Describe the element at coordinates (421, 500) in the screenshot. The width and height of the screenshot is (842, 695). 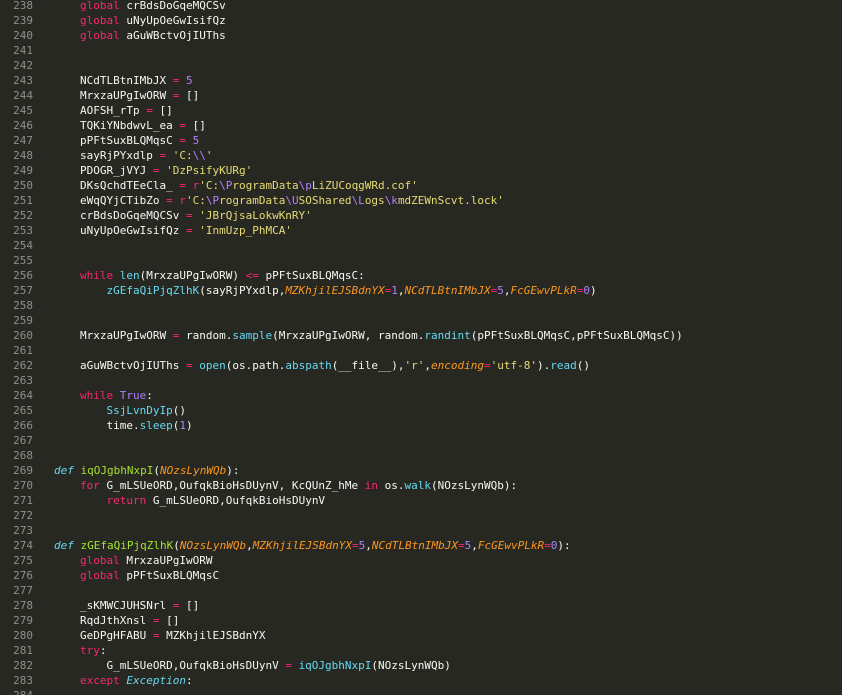
I see `code-line: 271 return G_mLSUeORD,OufqkBioHsDUynV` at that location.